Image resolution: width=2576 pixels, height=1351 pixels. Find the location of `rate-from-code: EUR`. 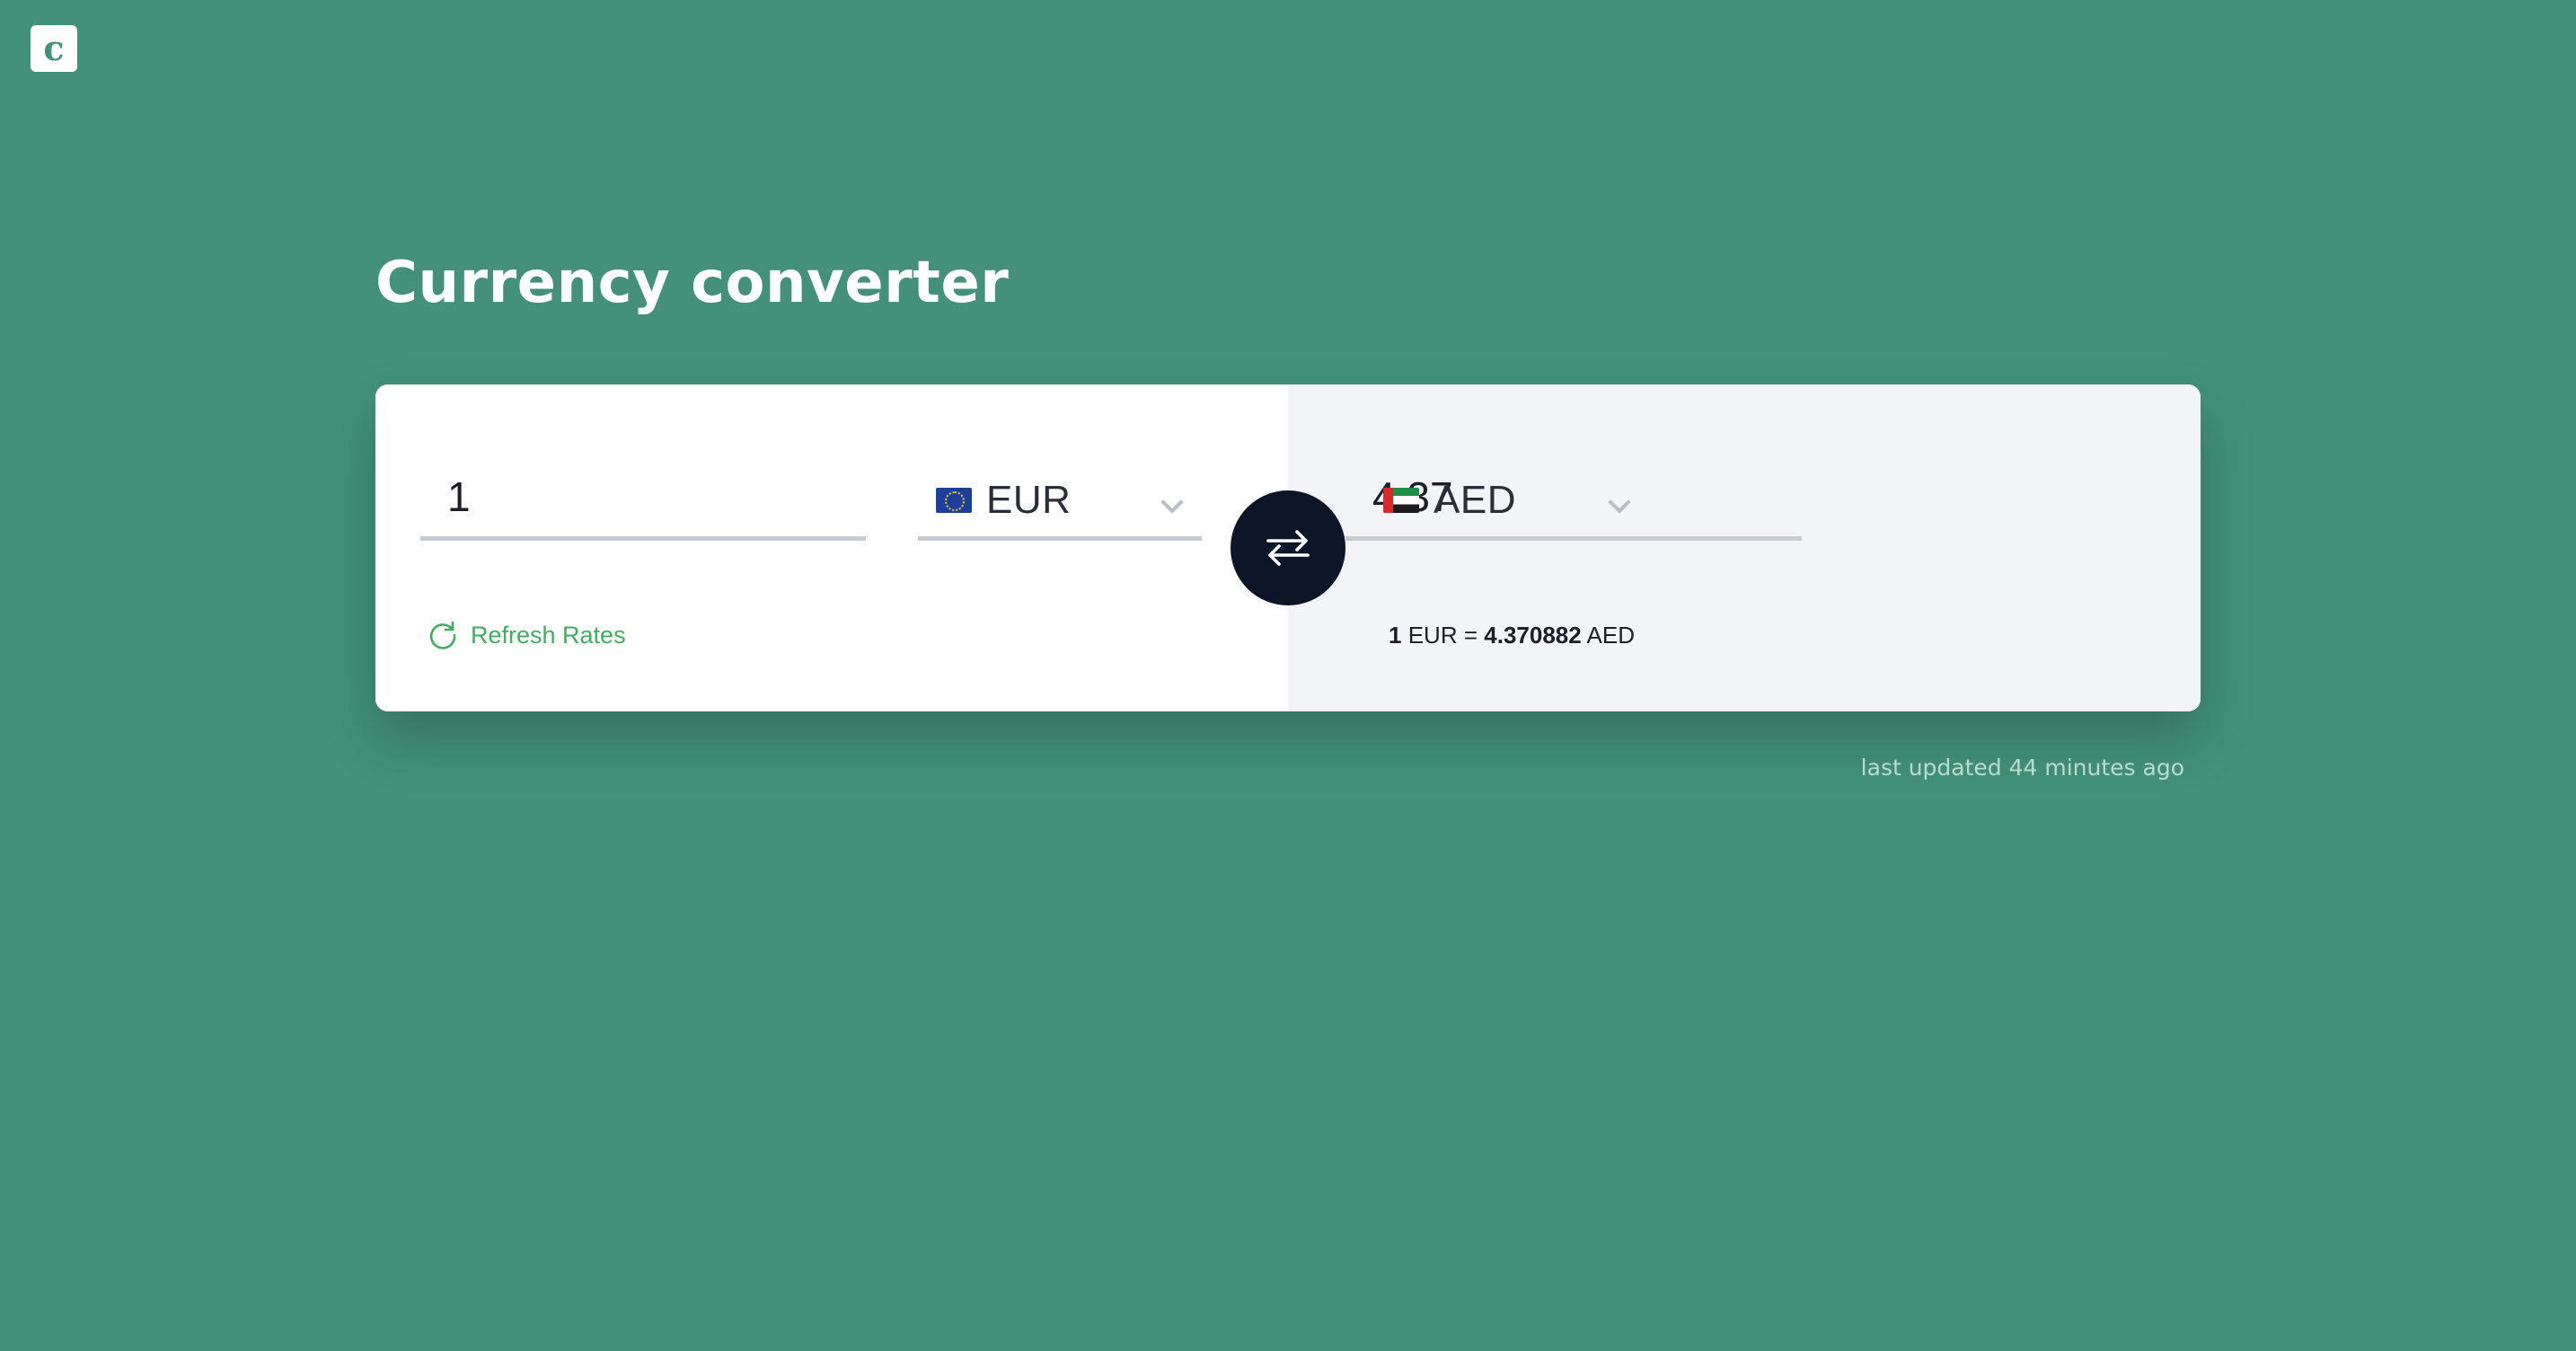

rate-from-code: EUR is located at coordinates (1432, 635).